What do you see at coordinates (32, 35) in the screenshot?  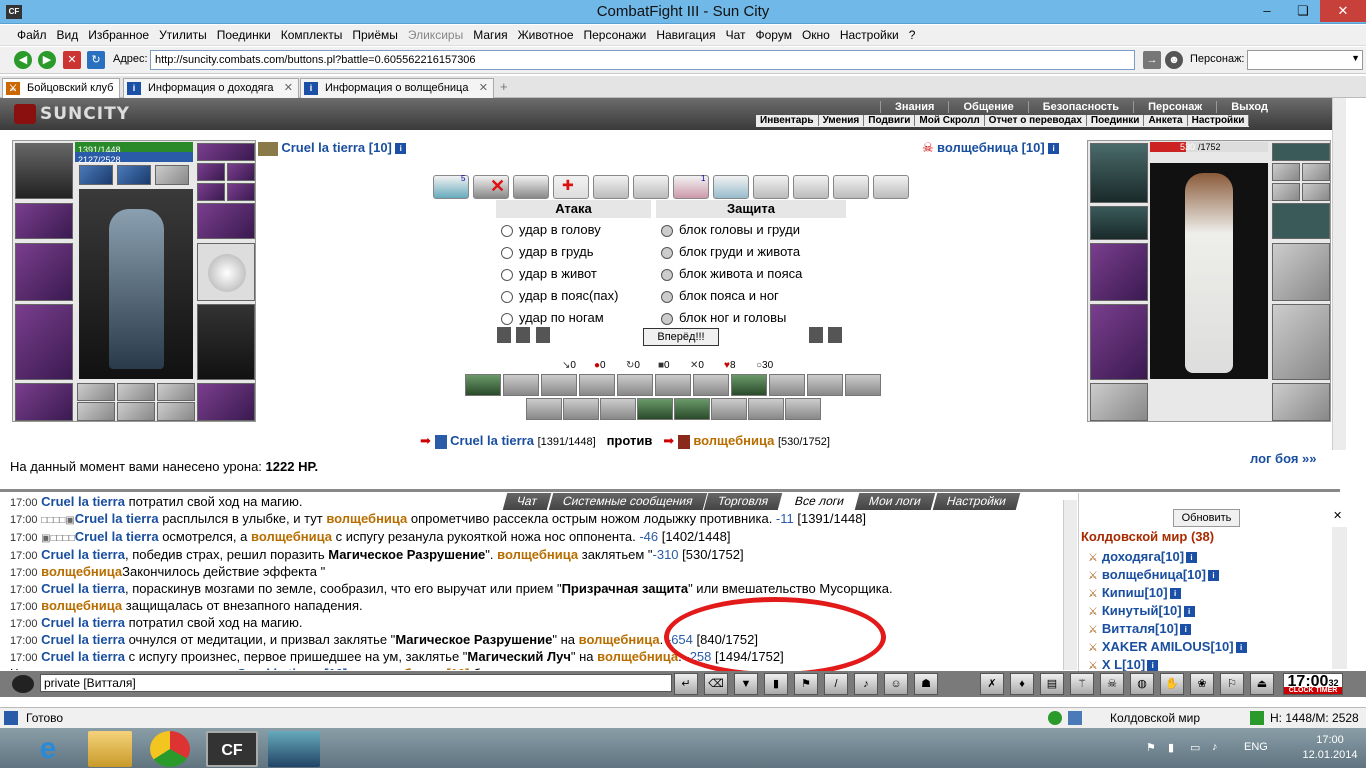 I see `menu-item: Файл` at bounding box center [32, 35].